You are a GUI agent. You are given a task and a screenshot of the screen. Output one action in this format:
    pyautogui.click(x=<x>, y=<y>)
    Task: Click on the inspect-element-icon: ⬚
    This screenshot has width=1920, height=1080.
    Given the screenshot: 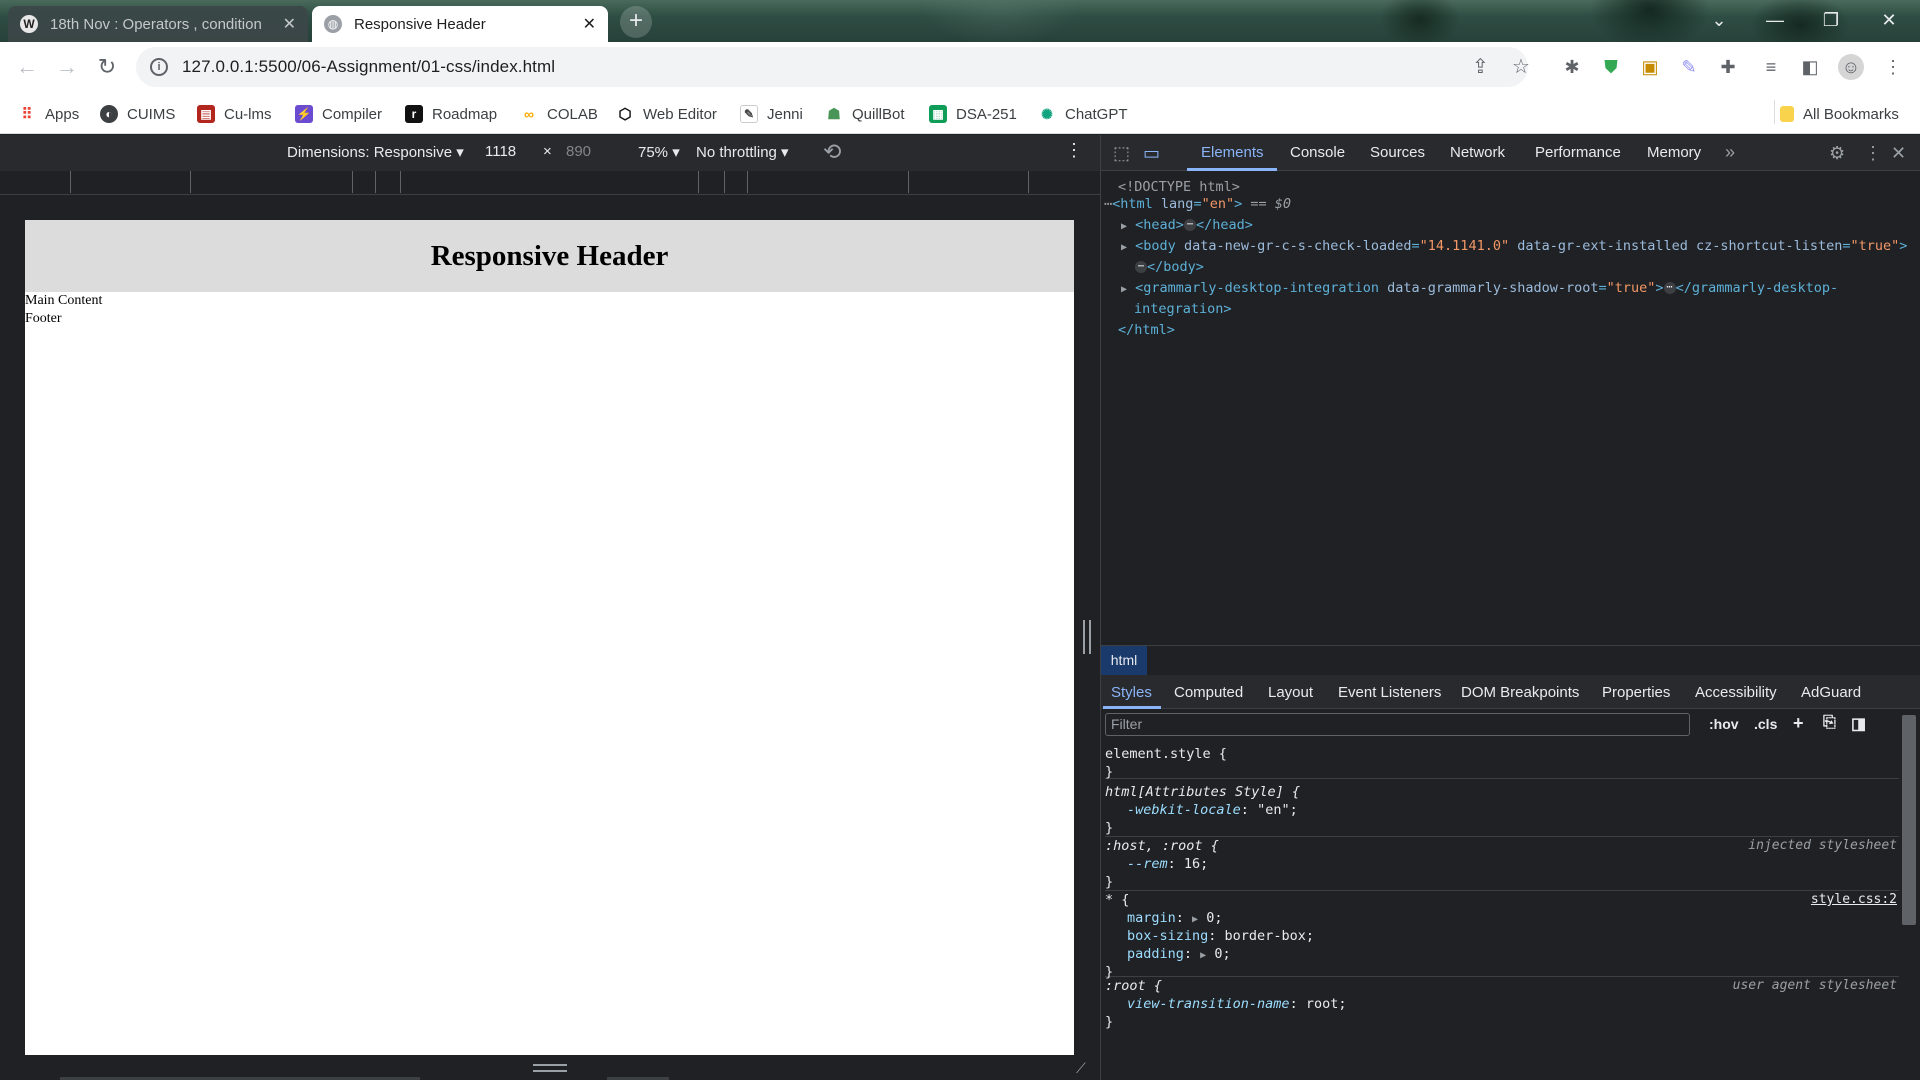 What is the action you would take?
    pyautogui.click(x=1121, y=153)
    